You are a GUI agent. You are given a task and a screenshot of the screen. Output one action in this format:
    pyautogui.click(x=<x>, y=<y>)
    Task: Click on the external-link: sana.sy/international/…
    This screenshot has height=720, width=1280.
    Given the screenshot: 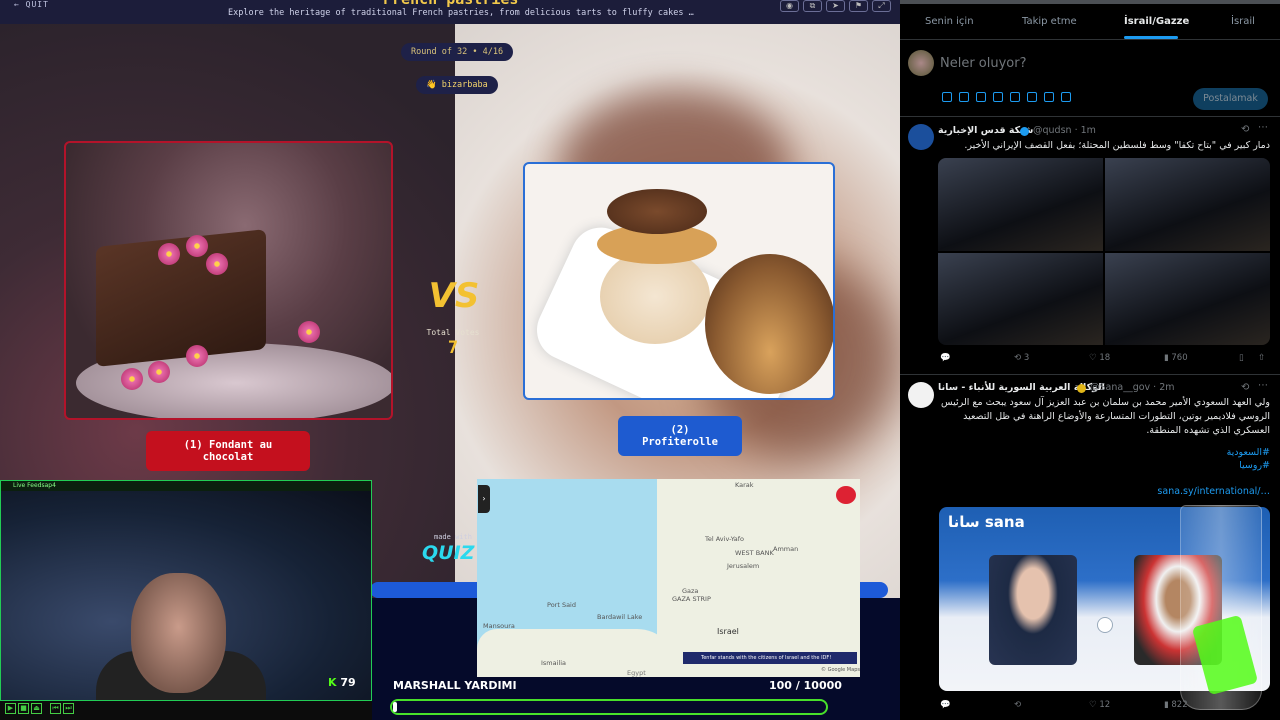 What is the action you would take?
    pyautogui.click(x=1185, y=491)
    